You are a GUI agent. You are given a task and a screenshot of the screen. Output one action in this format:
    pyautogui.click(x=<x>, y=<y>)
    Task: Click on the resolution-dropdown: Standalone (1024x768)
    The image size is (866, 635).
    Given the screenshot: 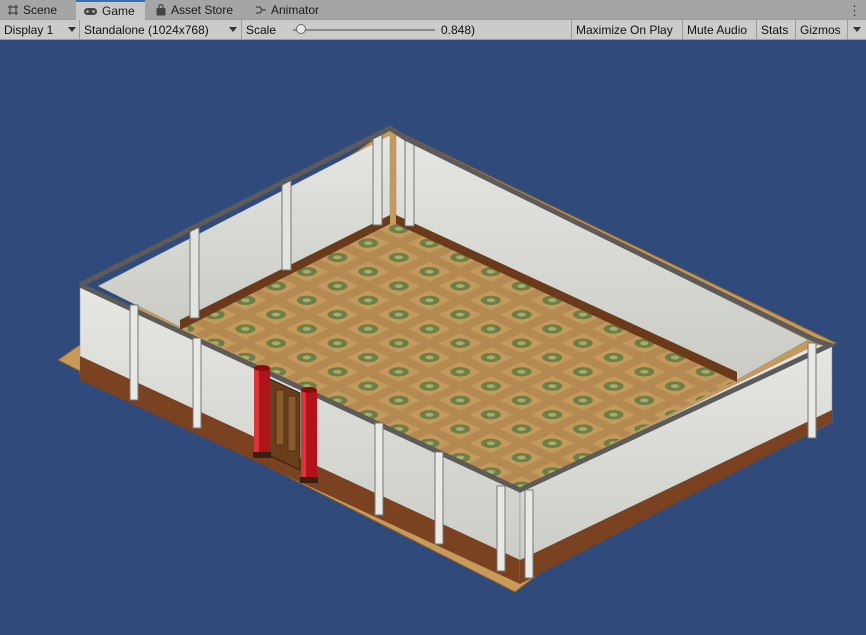 What is the action you would take?
    pyautogui.click(x=161, y=29)
    